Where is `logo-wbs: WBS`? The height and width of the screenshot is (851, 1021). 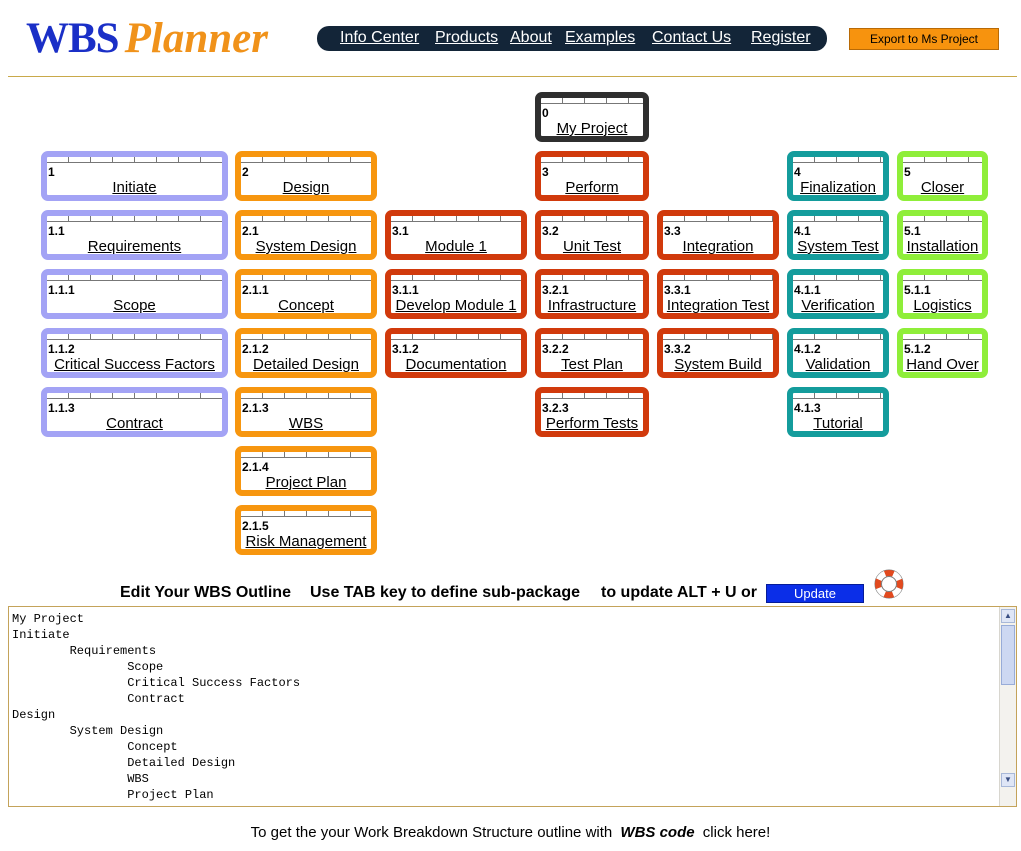
logo-wbs: WBS is located at coordinates (73, 38).